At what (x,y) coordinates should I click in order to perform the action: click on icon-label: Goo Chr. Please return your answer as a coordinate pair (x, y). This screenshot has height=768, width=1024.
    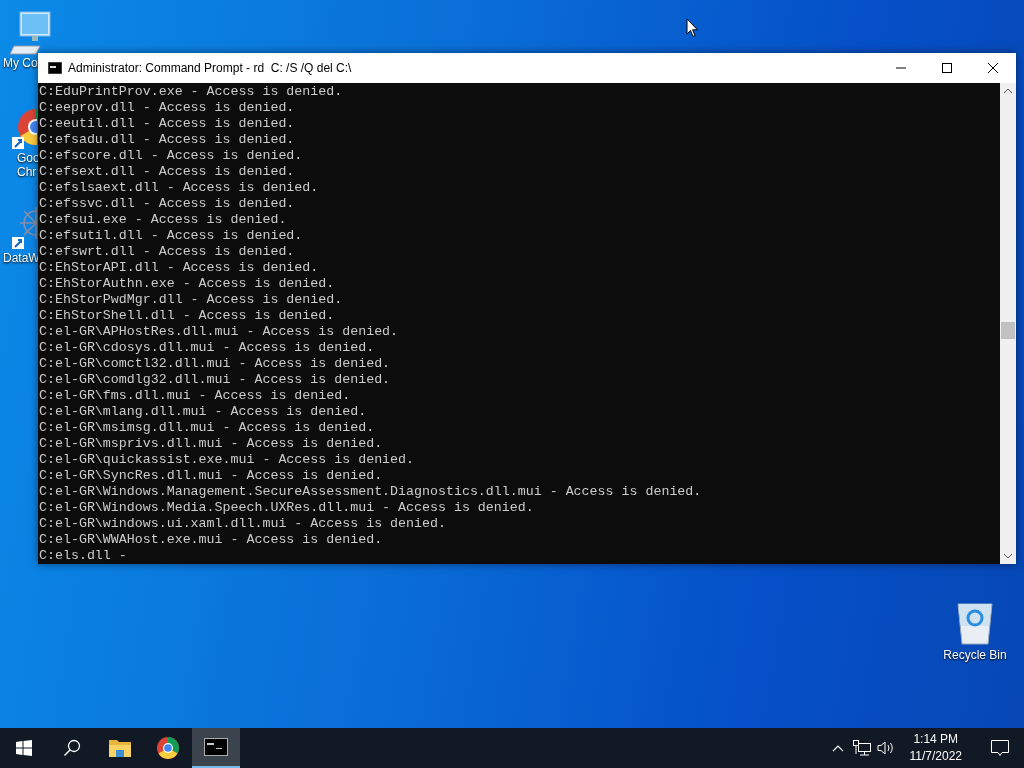
    Looking at the image, I should click on (28, 165).